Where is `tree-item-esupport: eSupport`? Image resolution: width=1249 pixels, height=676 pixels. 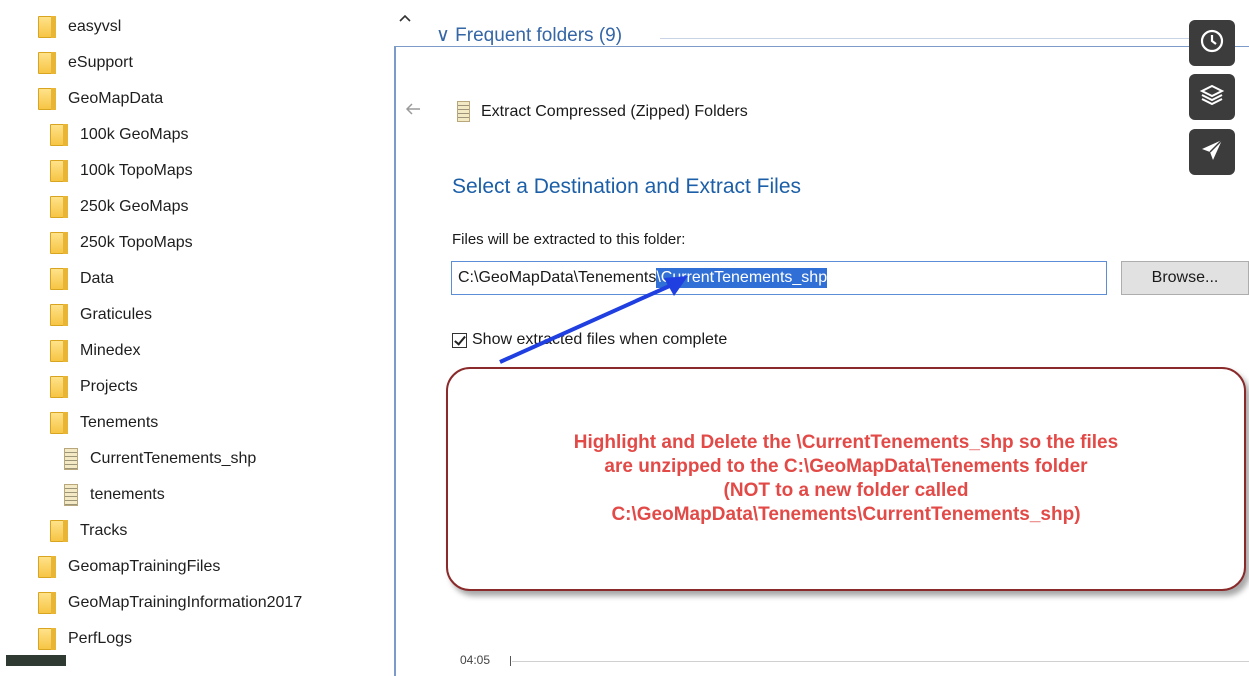
tree-item-esupport: eSupport is located at coordinates (85, 63).